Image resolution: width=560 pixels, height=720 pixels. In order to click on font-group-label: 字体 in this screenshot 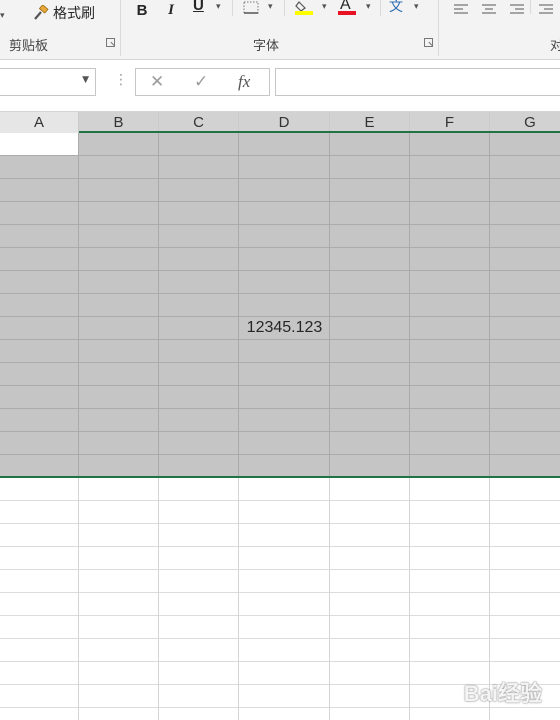, I will do `click(266, 46)`.